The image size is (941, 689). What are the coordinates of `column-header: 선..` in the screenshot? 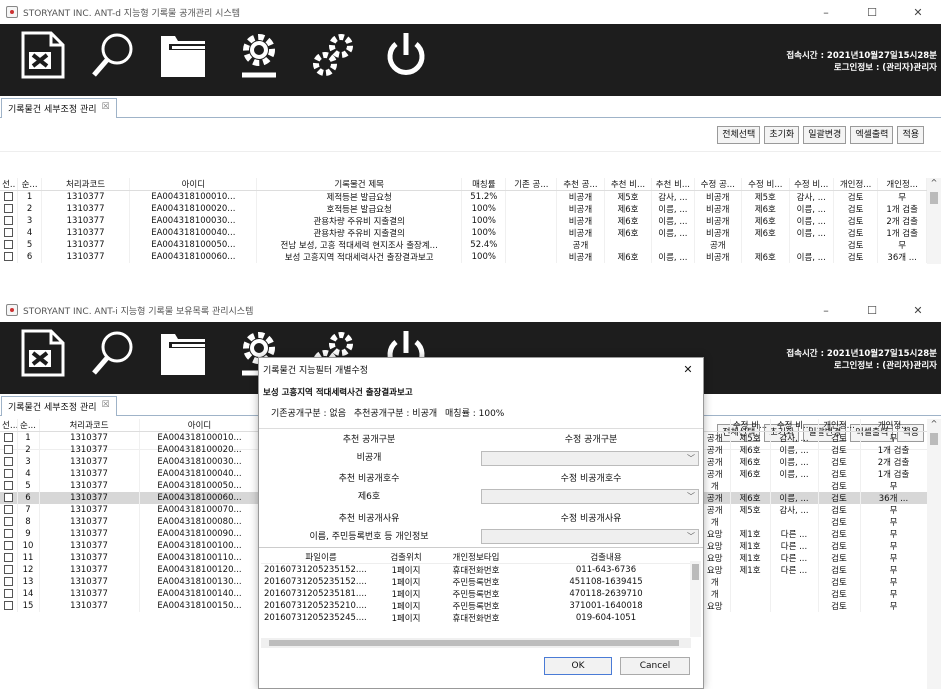 It's located at (9, 425).